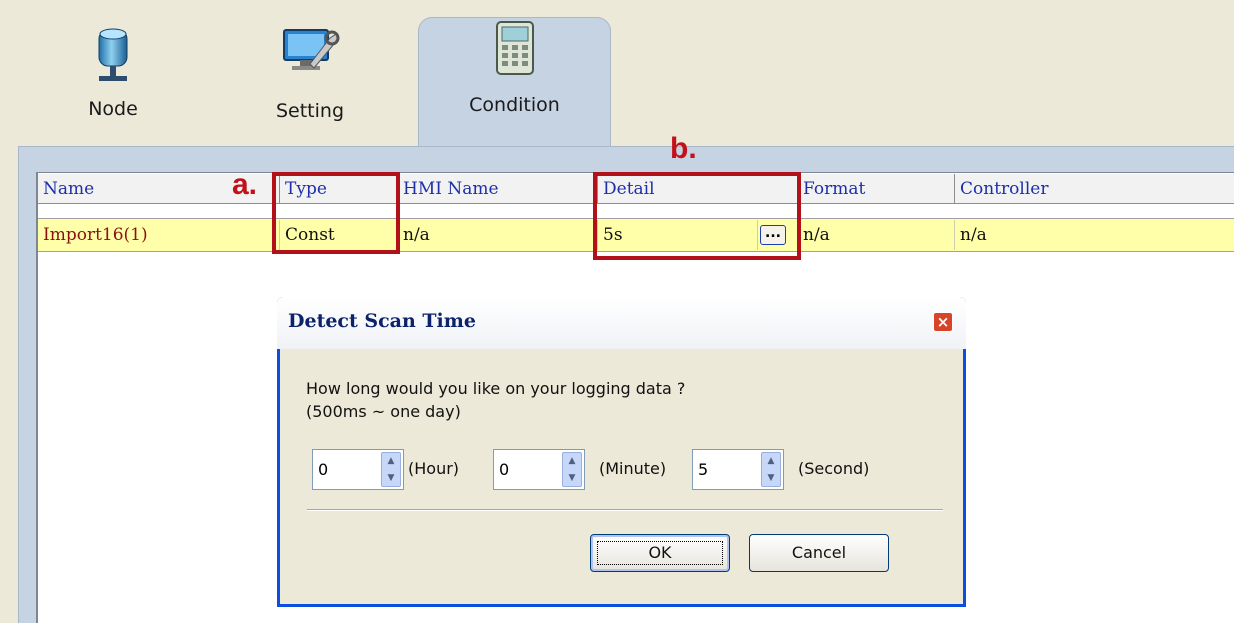 The height and width of the screenshot is (623, 1234). What do you see at coordinates (738, 469) in the screenshot?
I see `second-spinner: 5 ▲ ▼` at bounding box center [738, 469].